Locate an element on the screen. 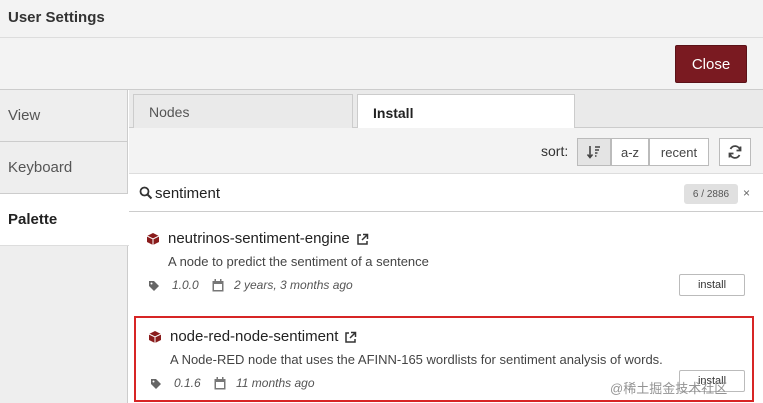  sort-relevance-button is located at coordinates (594, 152).